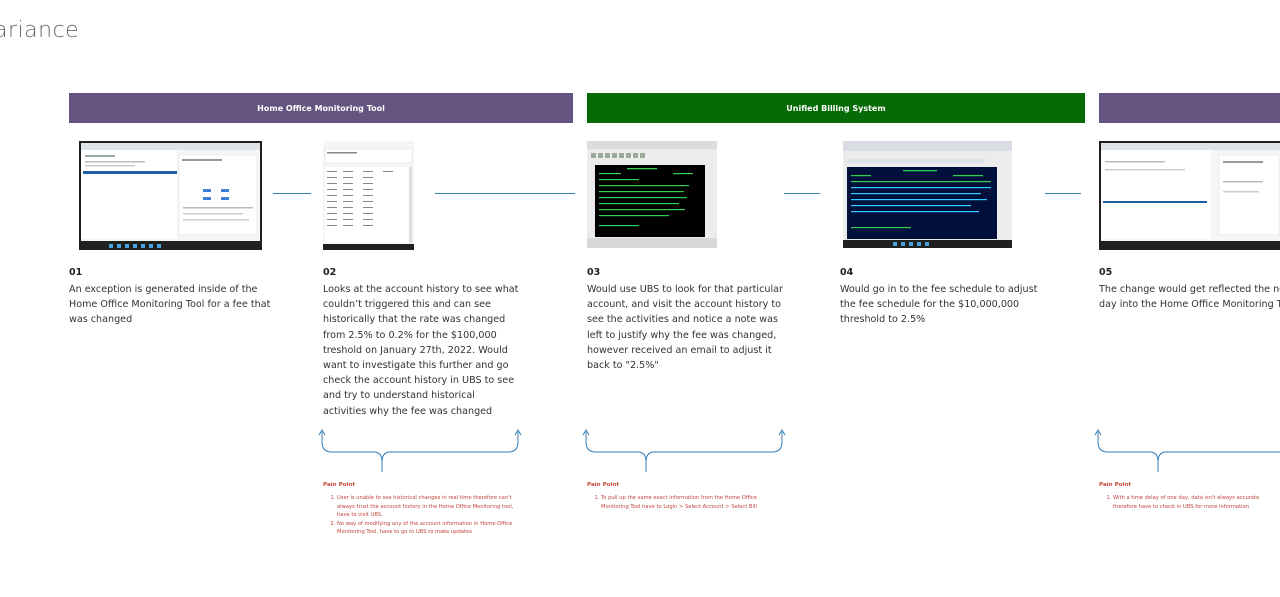 This screenshot has height=597, width=1280. Describe the element at coordinates (594, 272) in the screenshot. I see `step-number-03: 03` at that location.